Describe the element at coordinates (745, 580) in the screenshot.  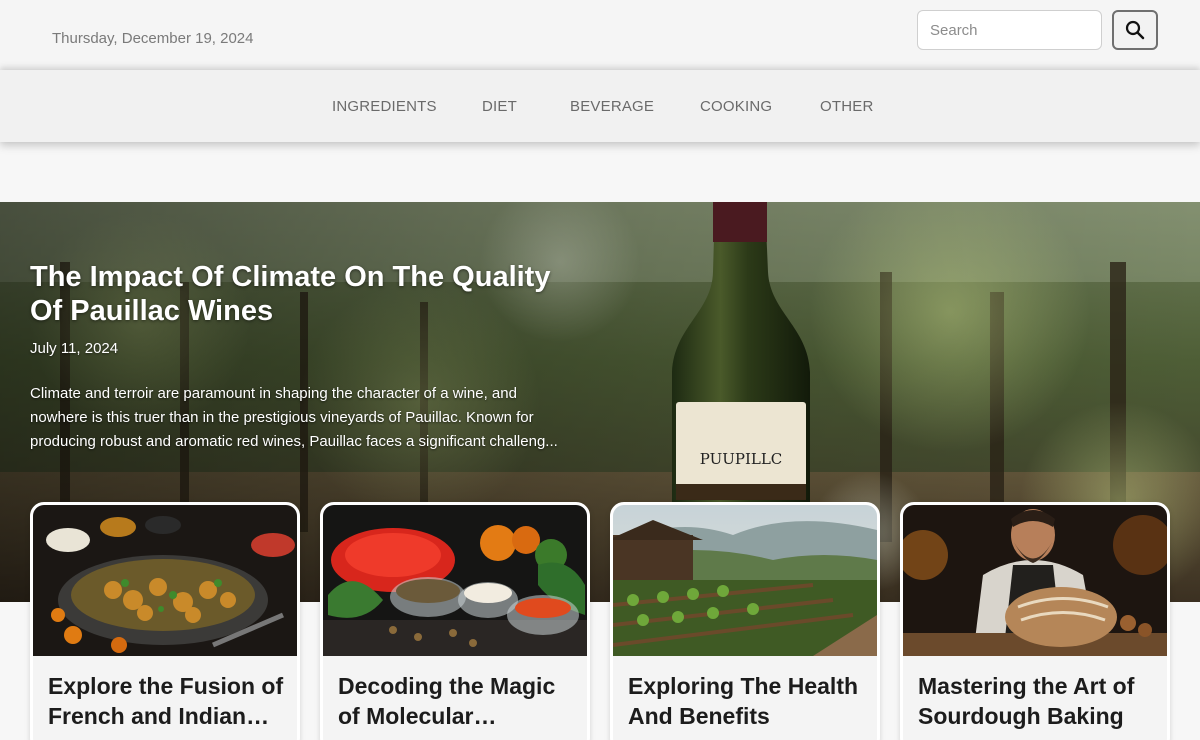
I see `card-image-garden` at that location.